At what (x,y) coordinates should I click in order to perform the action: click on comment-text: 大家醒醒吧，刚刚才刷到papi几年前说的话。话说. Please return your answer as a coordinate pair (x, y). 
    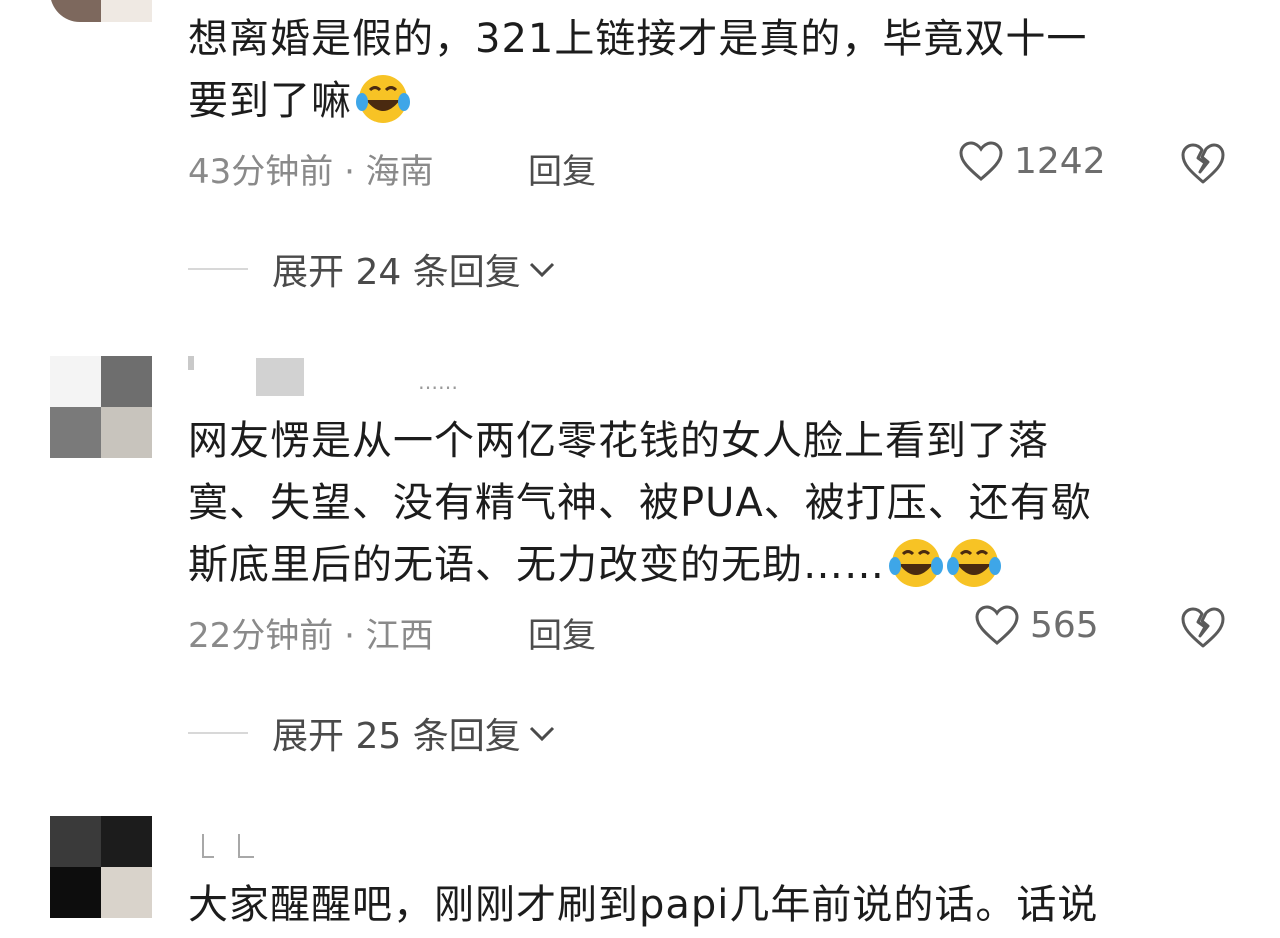
    Looking at the image, I should click on (713, 905).